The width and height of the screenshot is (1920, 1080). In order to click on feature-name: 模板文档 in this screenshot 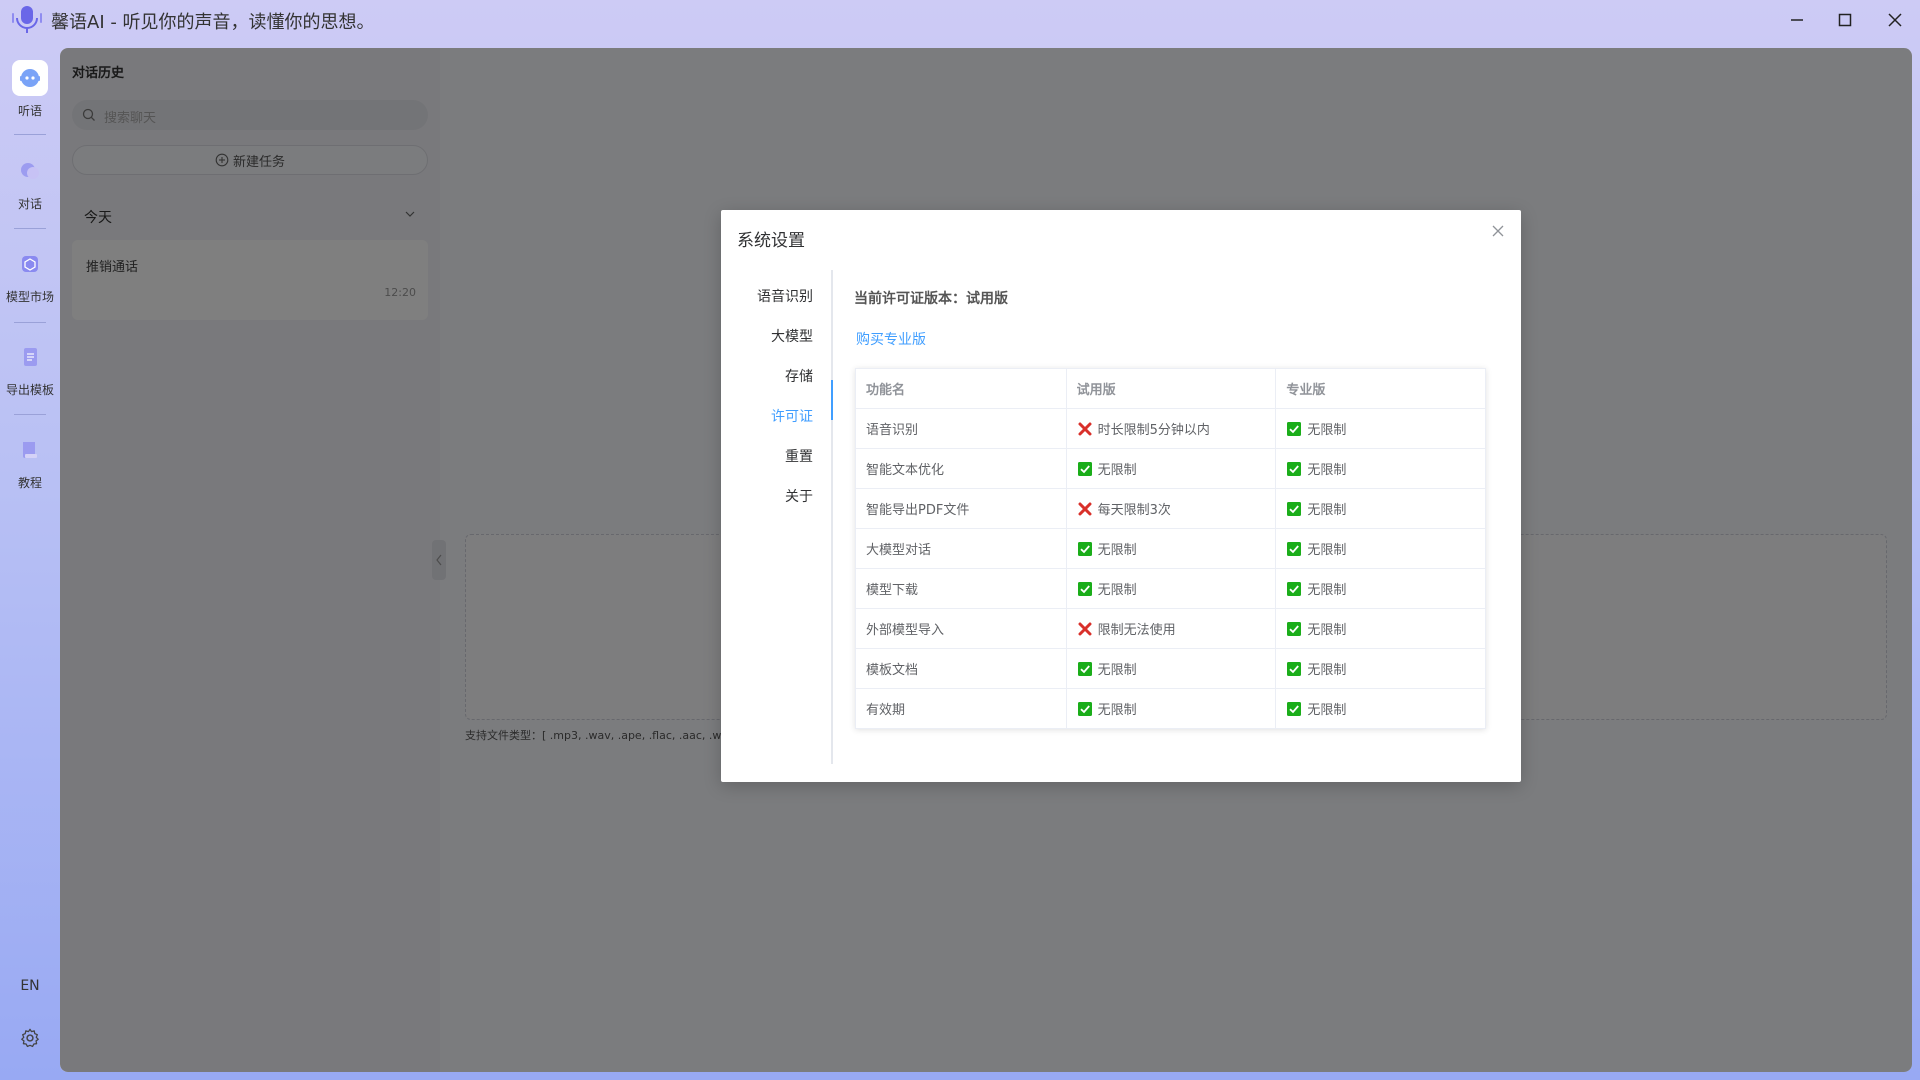, I will do `click(892, 670)`.